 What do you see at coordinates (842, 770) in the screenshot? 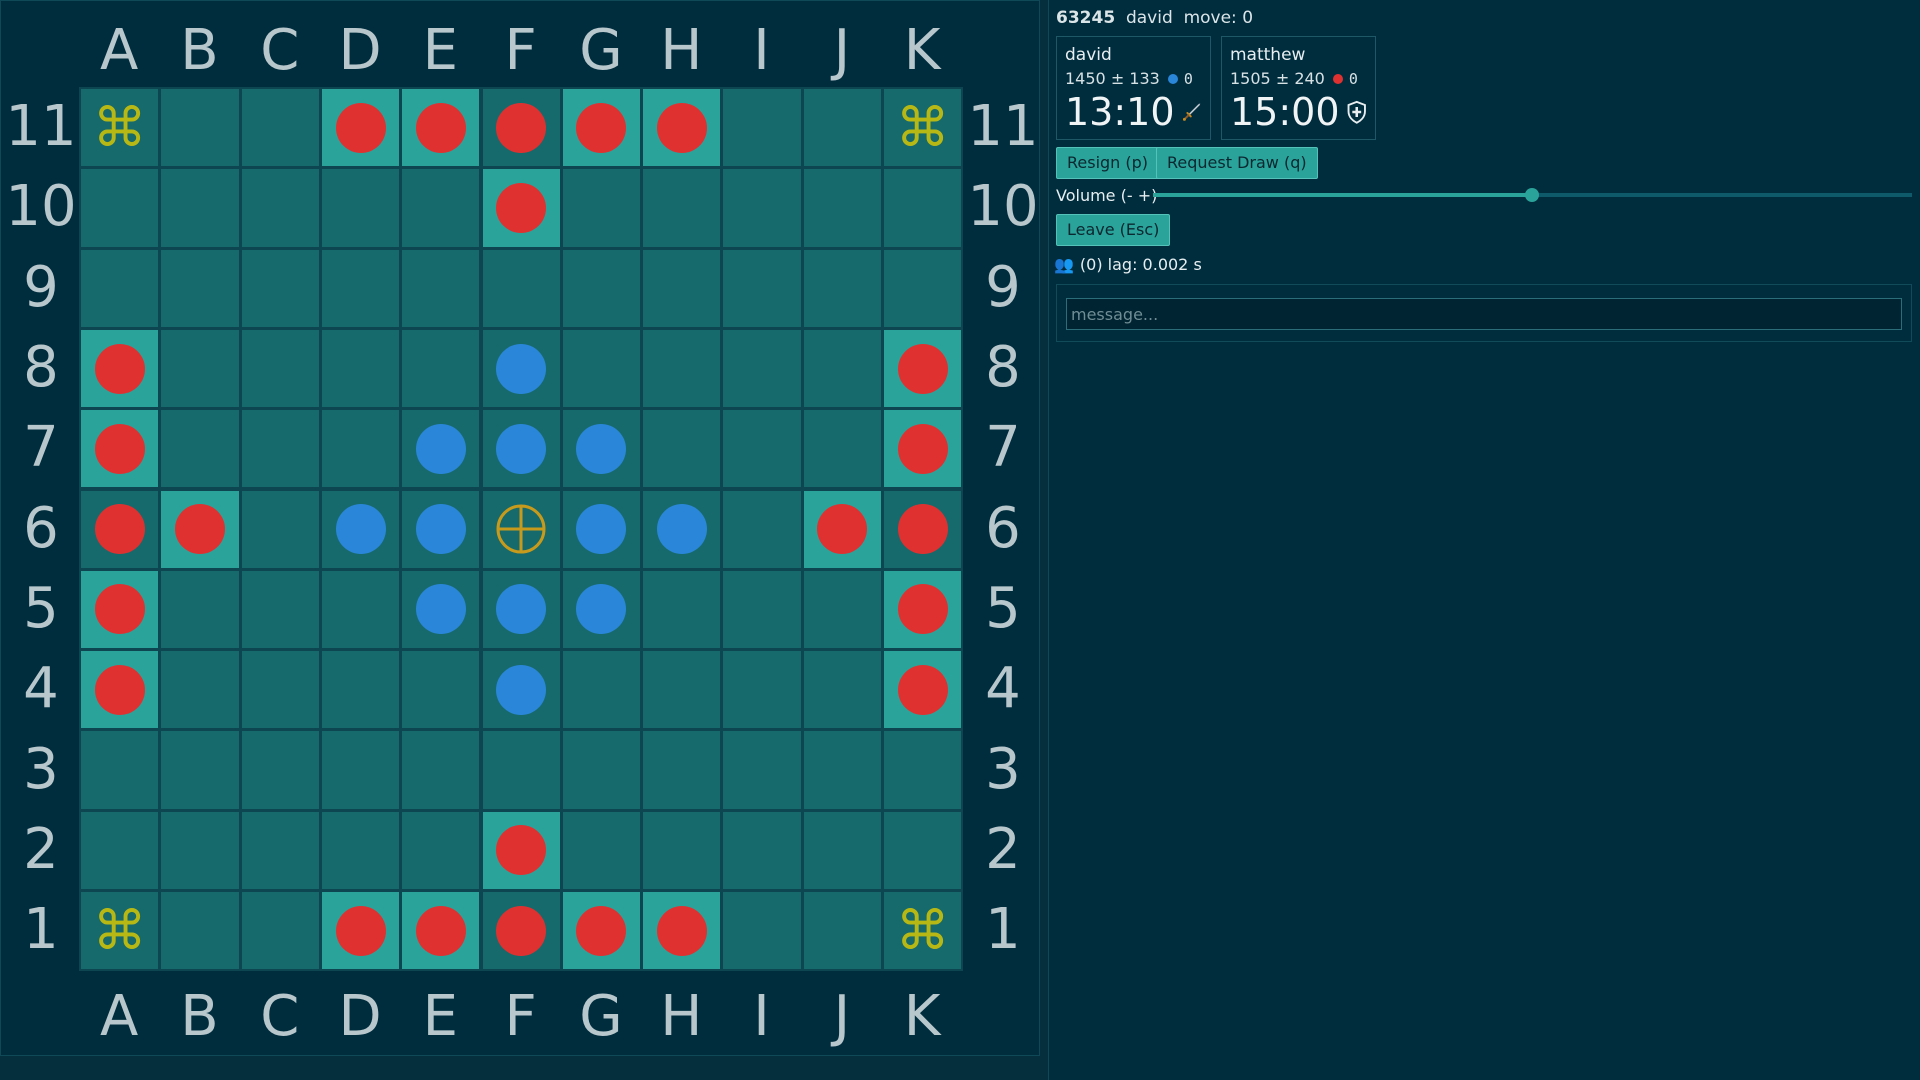
I see `square-j3` at bounding box center [842, 770].